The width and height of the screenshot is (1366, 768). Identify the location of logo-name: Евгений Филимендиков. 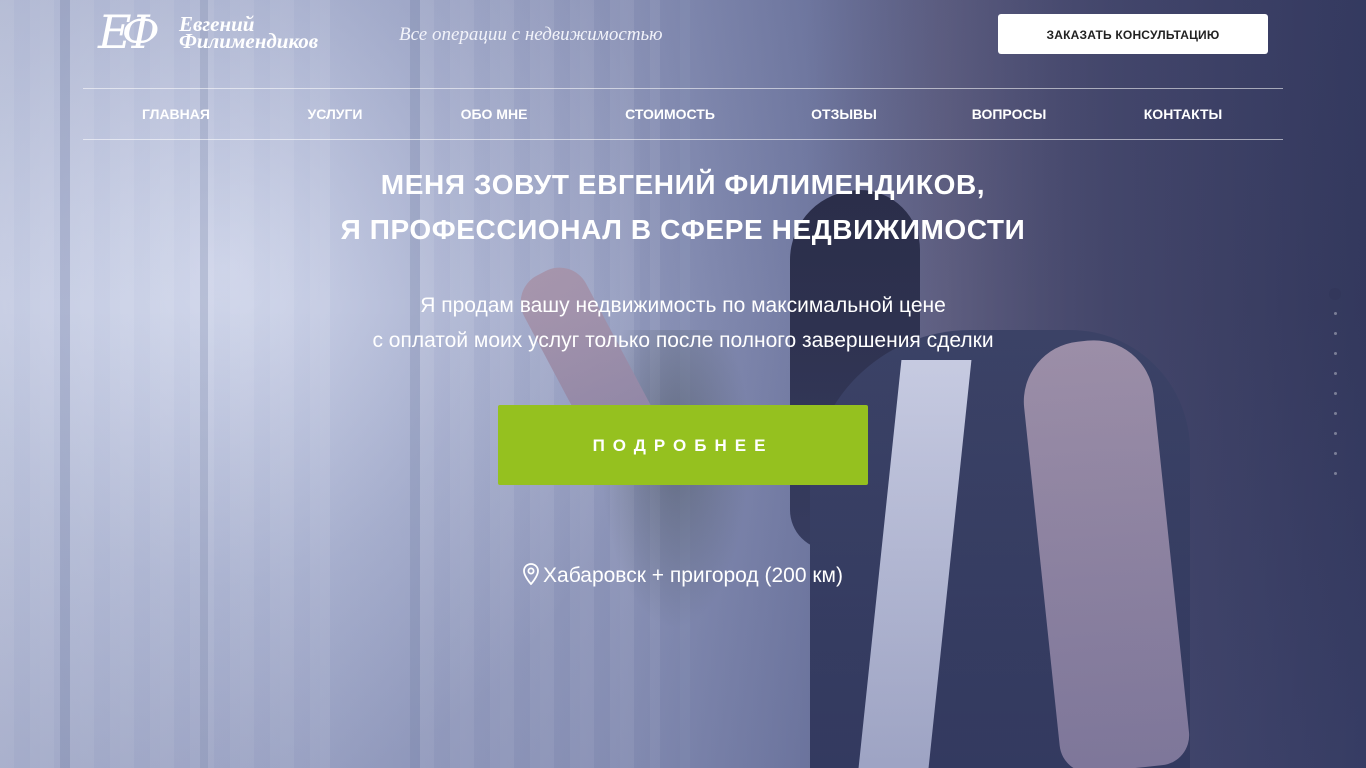
(249, 33).